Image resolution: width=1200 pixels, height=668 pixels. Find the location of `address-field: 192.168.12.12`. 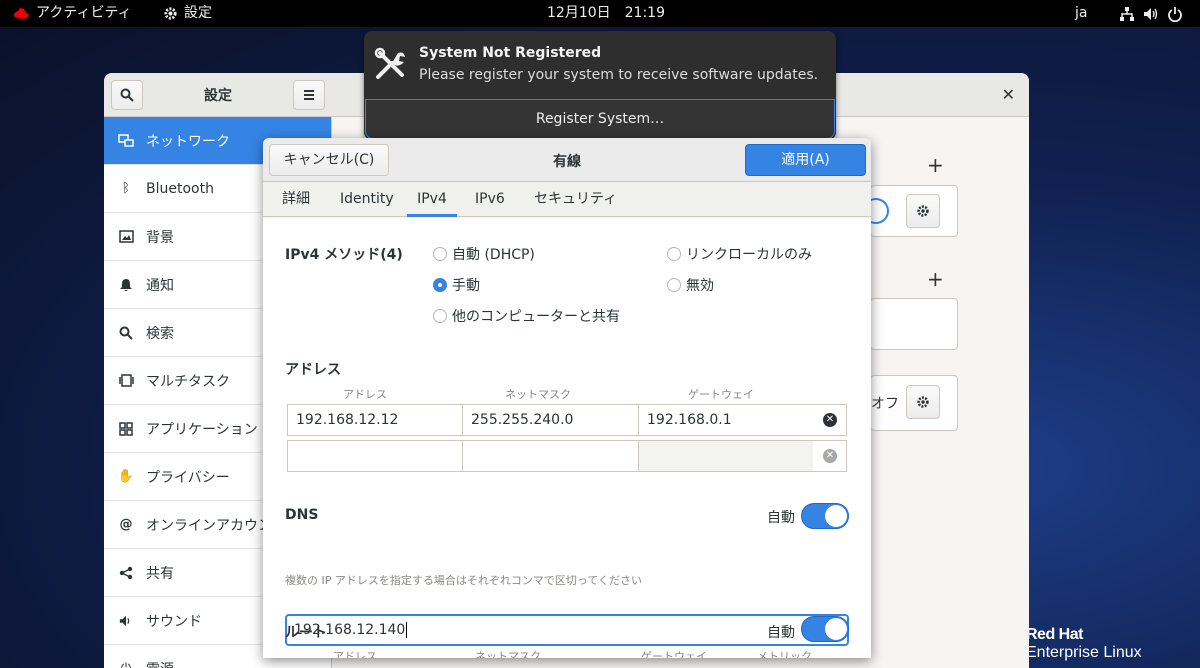

address-field: 192.168.12.12 is located at coordinates (375, 420).